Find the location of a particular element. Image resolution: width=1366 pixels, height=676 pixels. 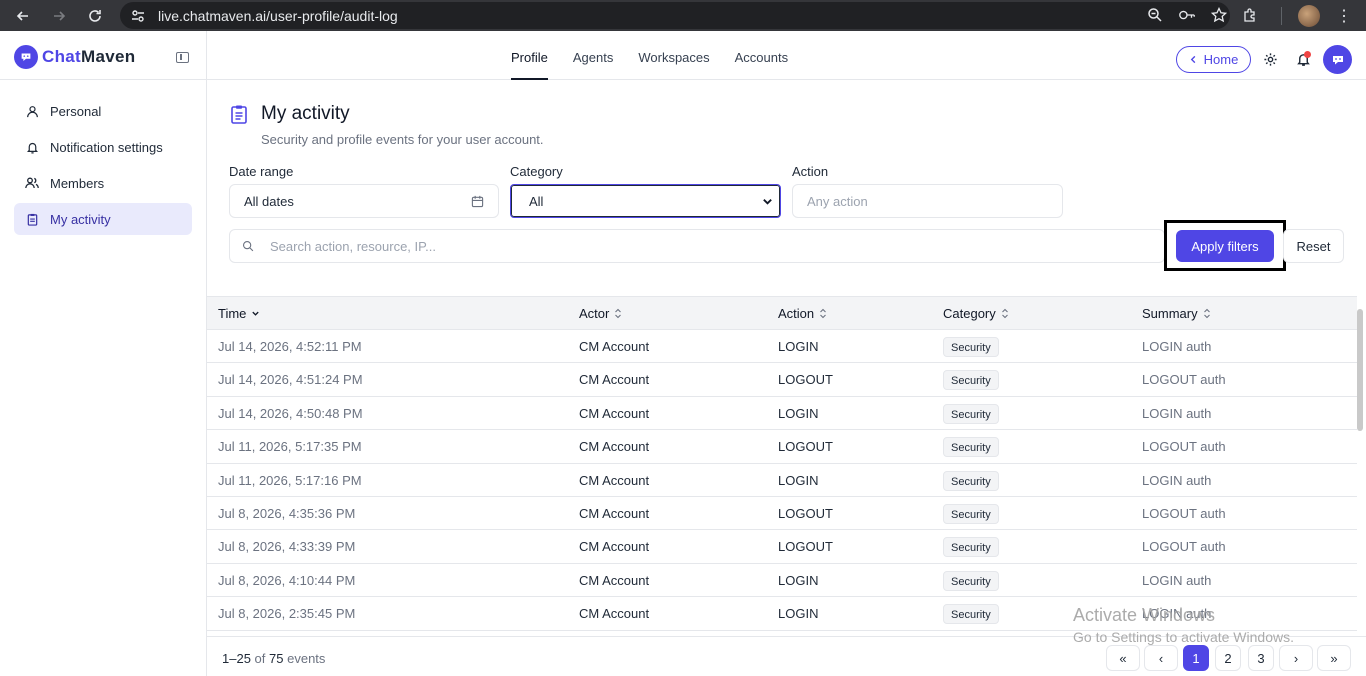

settings-gear-icon is located at coordinates (1270, 59).